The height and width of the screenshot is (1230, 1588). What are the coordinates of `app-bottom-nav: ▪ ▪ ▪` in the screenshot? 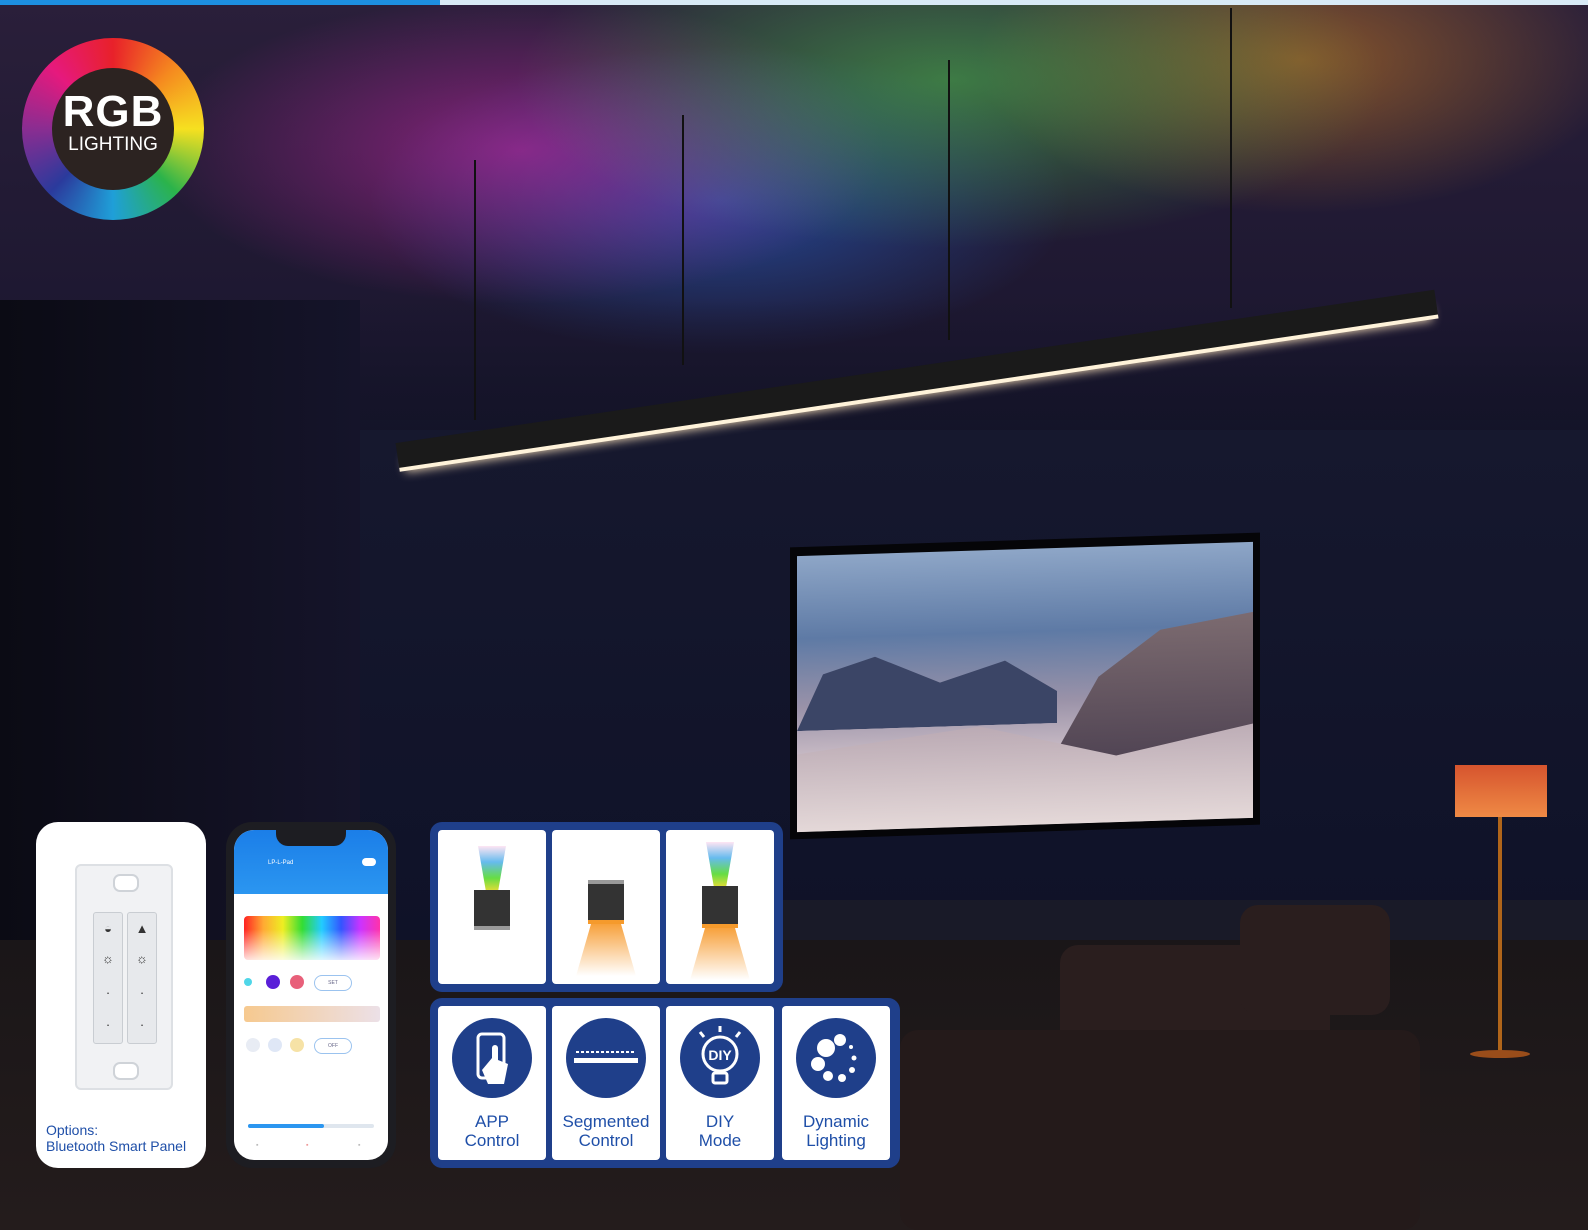 It's located at (311, 1147).